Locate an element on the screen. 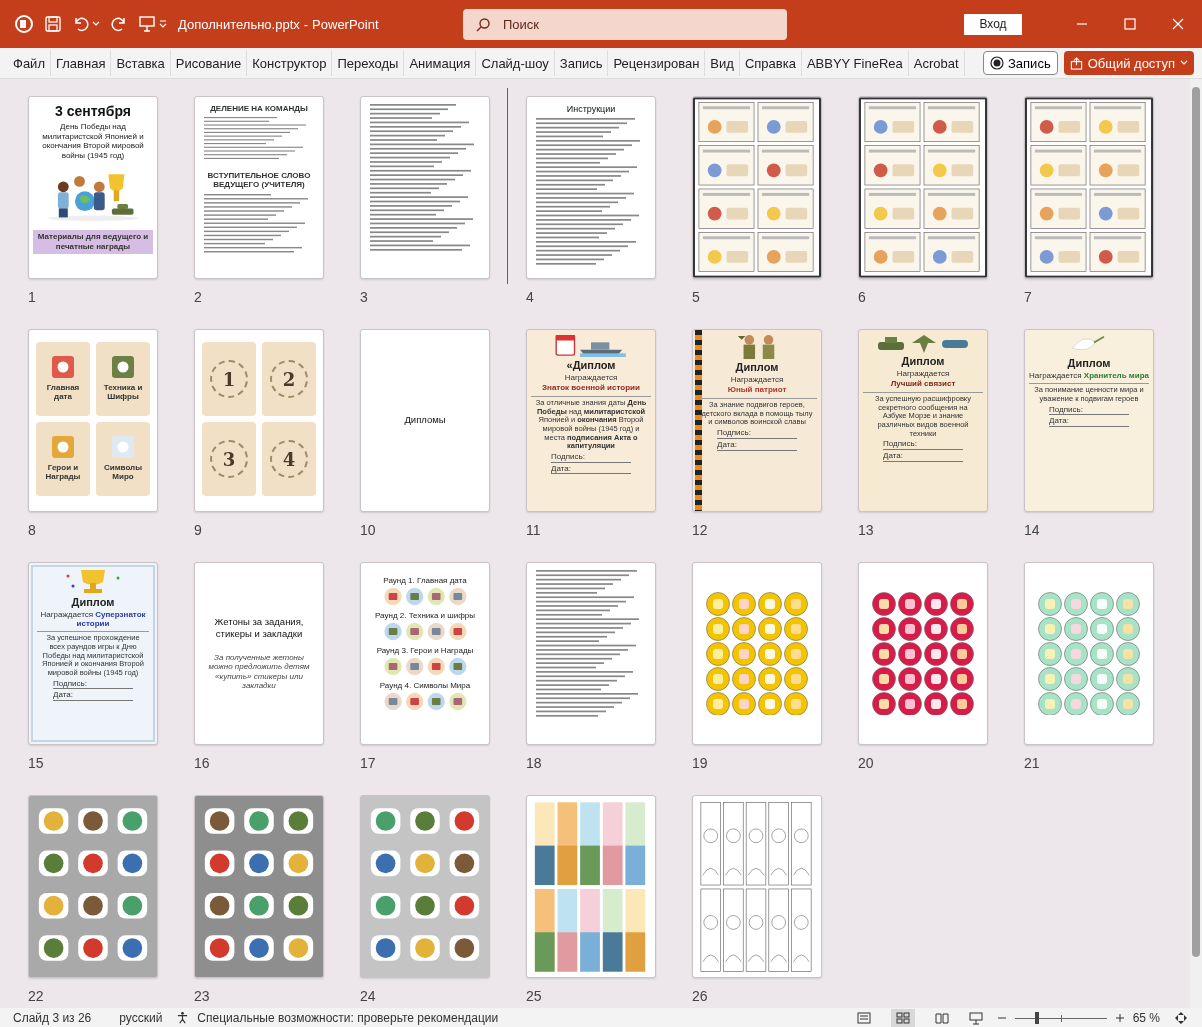  slide-sorter-view-button is located at coordinates (902, 1017).